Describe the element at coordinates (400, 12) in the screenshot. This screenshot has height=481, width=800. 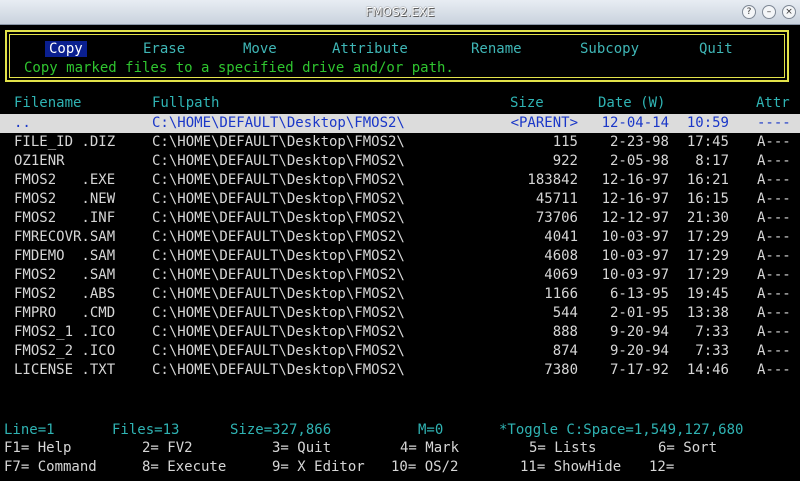
I see `title-bar: FMOS2.EXE ? – ×` at that location.